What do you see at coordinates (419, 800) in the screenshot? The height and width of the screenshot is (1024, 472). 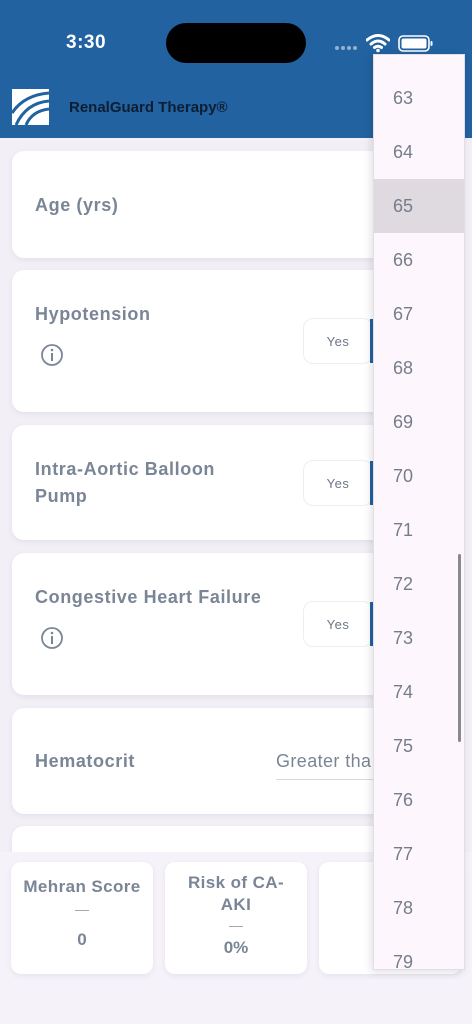 I see `age-option-76: 76` at bounding box center [419, 800].